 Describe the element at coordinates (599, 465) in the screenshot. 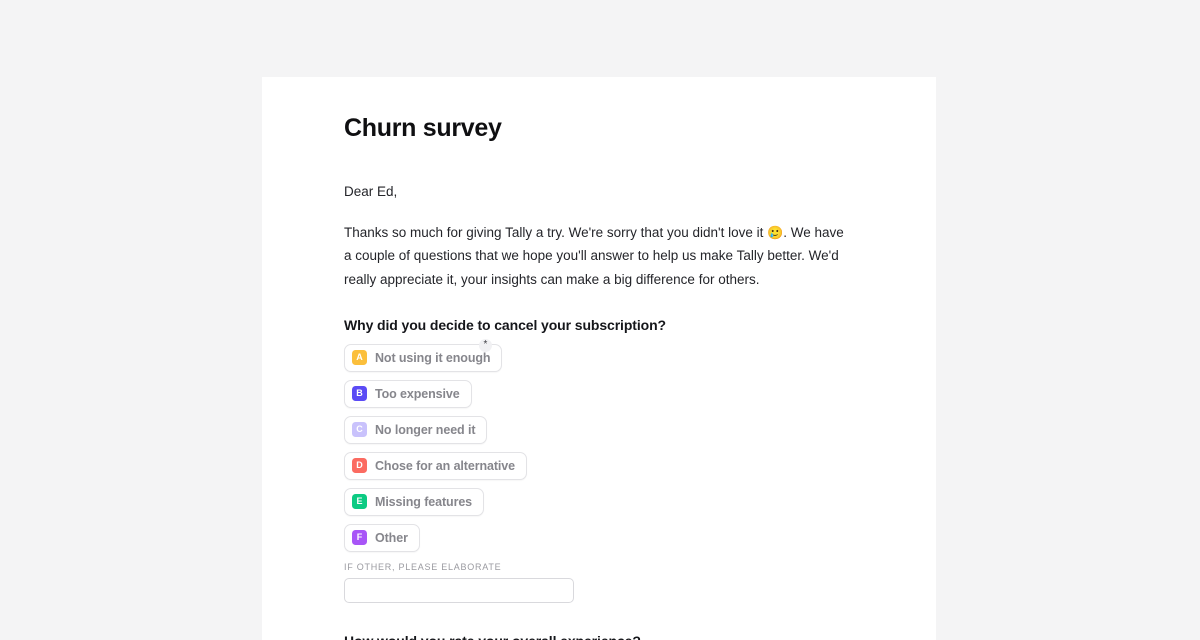

I see `option-row: D Chose for an alternative` at that location.